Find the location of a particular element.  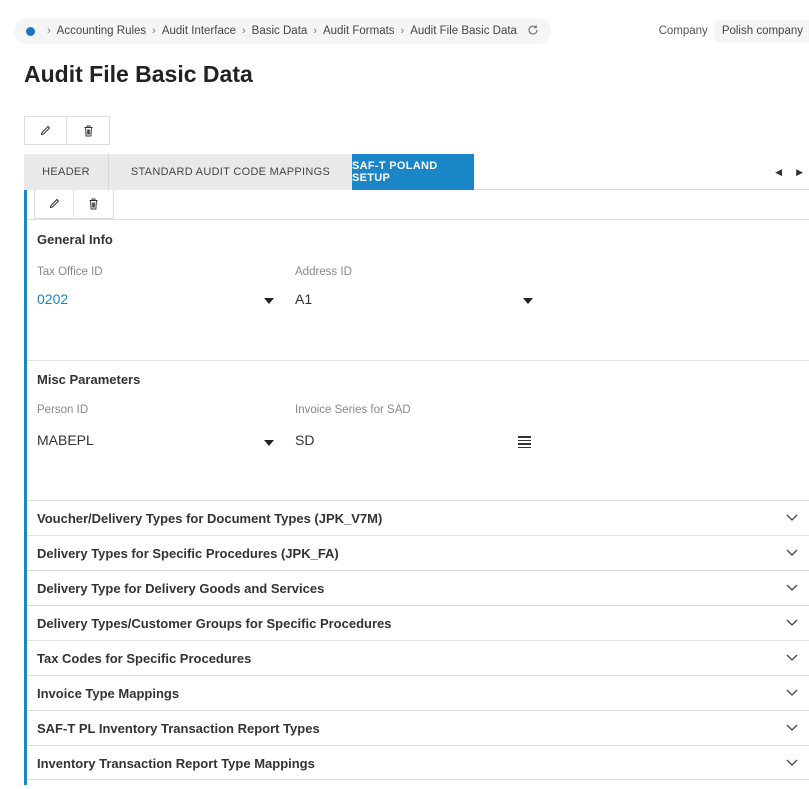

accordion-label: Invoice Type Mappings is located at coordinates (108, 693).